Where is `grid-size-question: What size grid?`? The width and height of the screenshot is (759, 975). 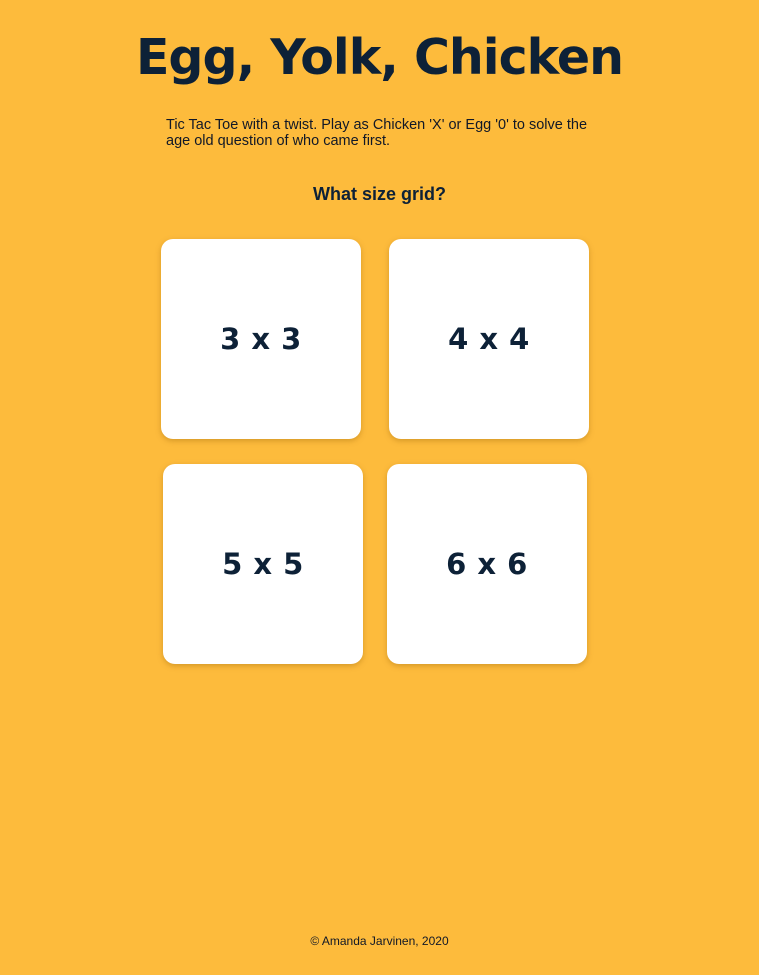
grid-size-question: What size grid? is located at coordinates (379, 194).